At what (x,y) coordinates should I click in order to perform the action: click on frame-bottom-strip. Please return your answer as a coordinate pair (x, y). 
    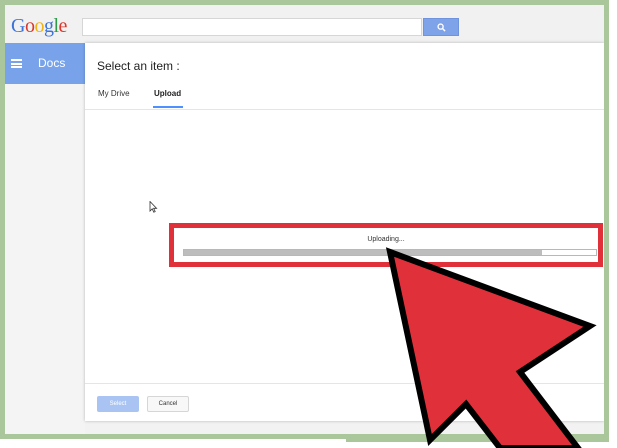
    Looking at the image, I should click on (477, 440).